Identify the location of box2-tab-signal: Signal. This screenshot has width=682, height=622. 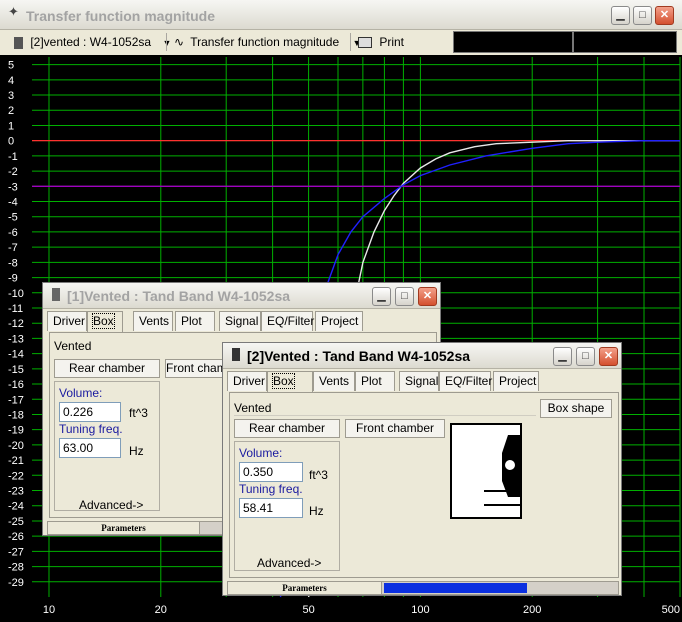
(419, 381).